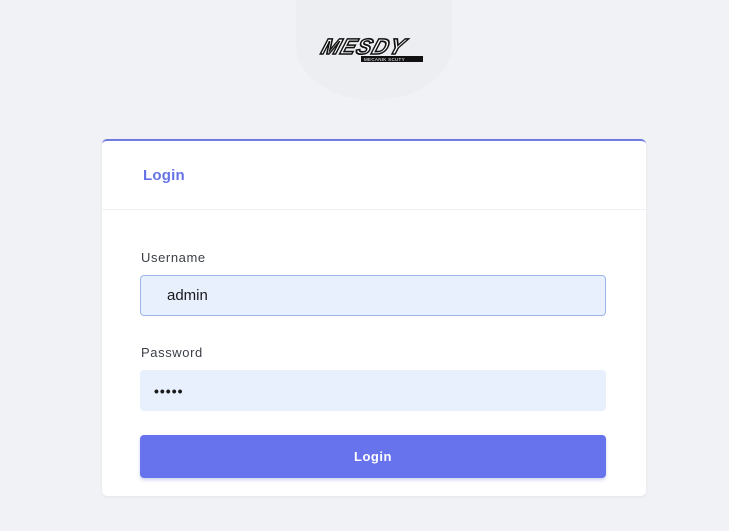 This screenshot has height=531, width=735. What do you see at coordinates (173, 257) in the screenshot?
I see `username-label: Username` at bounding box center [173, 257].